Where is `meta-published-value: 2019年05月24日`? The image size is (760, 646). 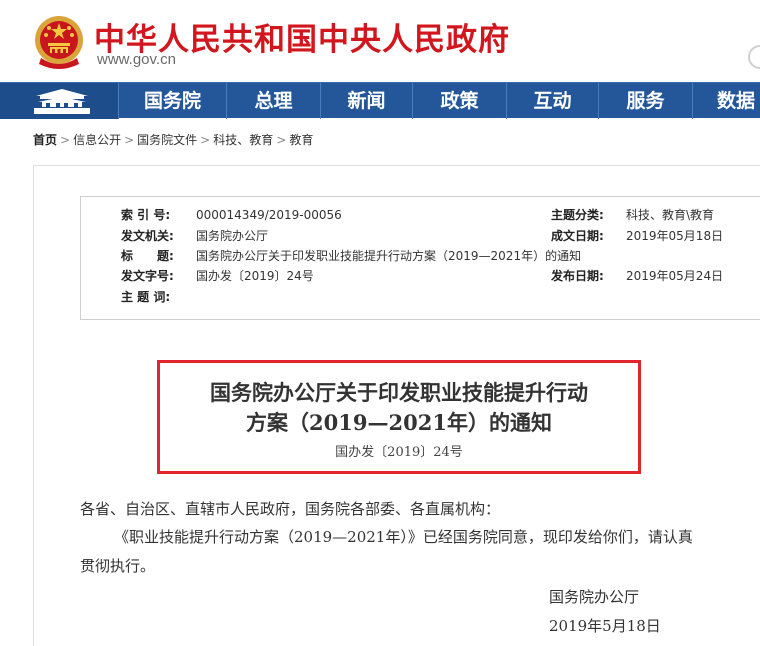 meta-published-value: 2019年05月24日 is located at coordinates (675, 276).